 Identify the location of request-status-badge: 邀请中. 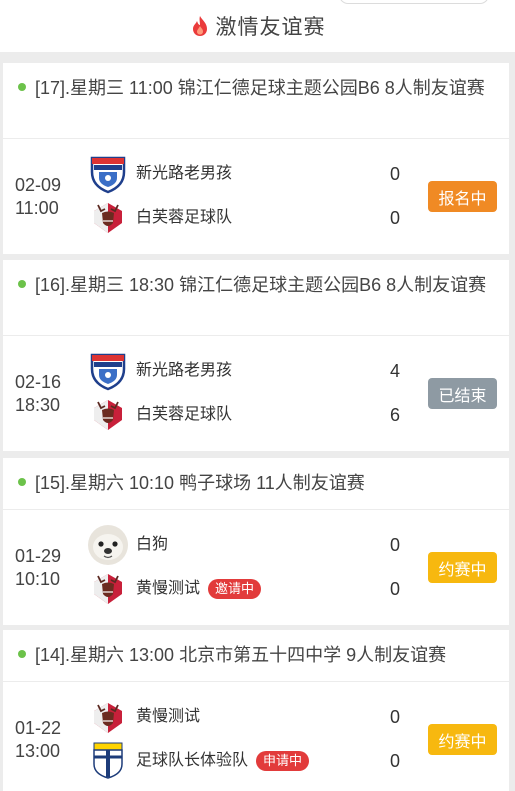
(235, 589).